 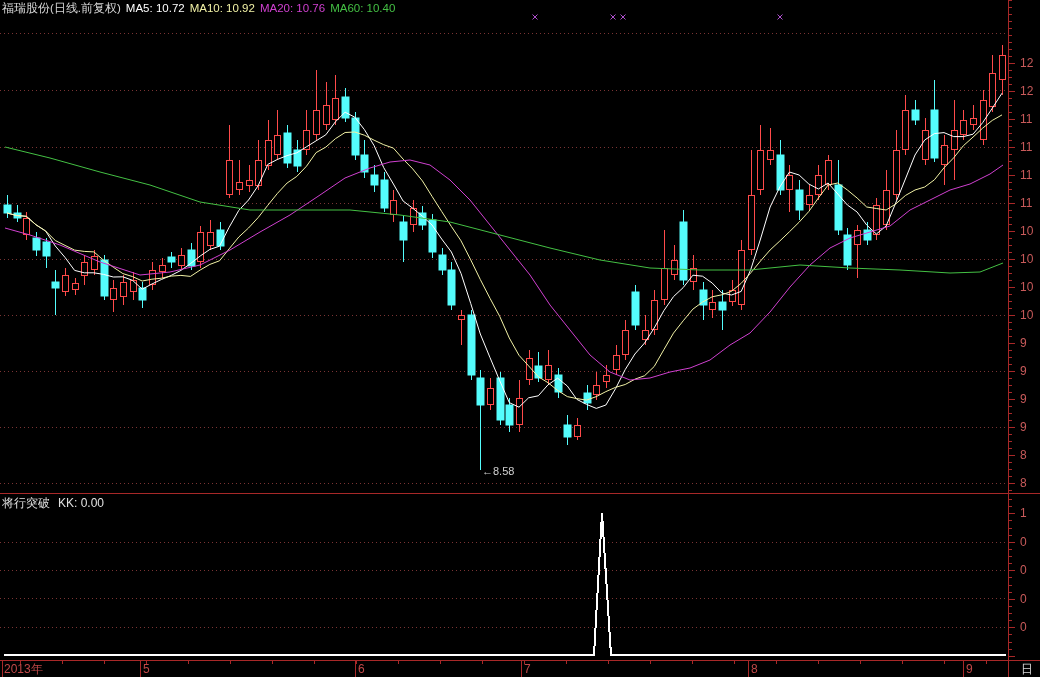 What do you see at coordinates (498, 471) in the screenshot?
I see `low-price-label: ←8.58` at bounding box center [498, 471].